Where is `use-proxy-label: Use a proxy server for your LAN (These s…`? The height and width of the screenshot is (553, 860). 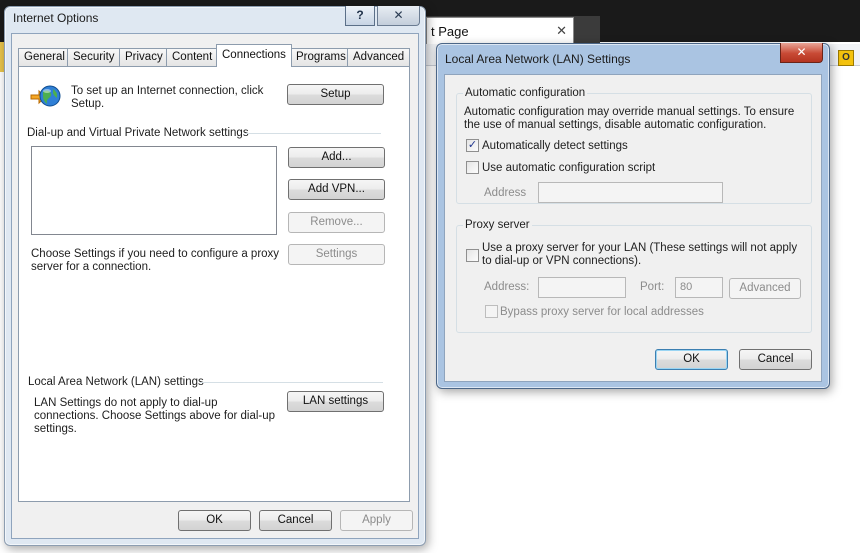
use-proxy-label: Use a proxy server for your LAN (These s… is located at coordinates (645, 255).